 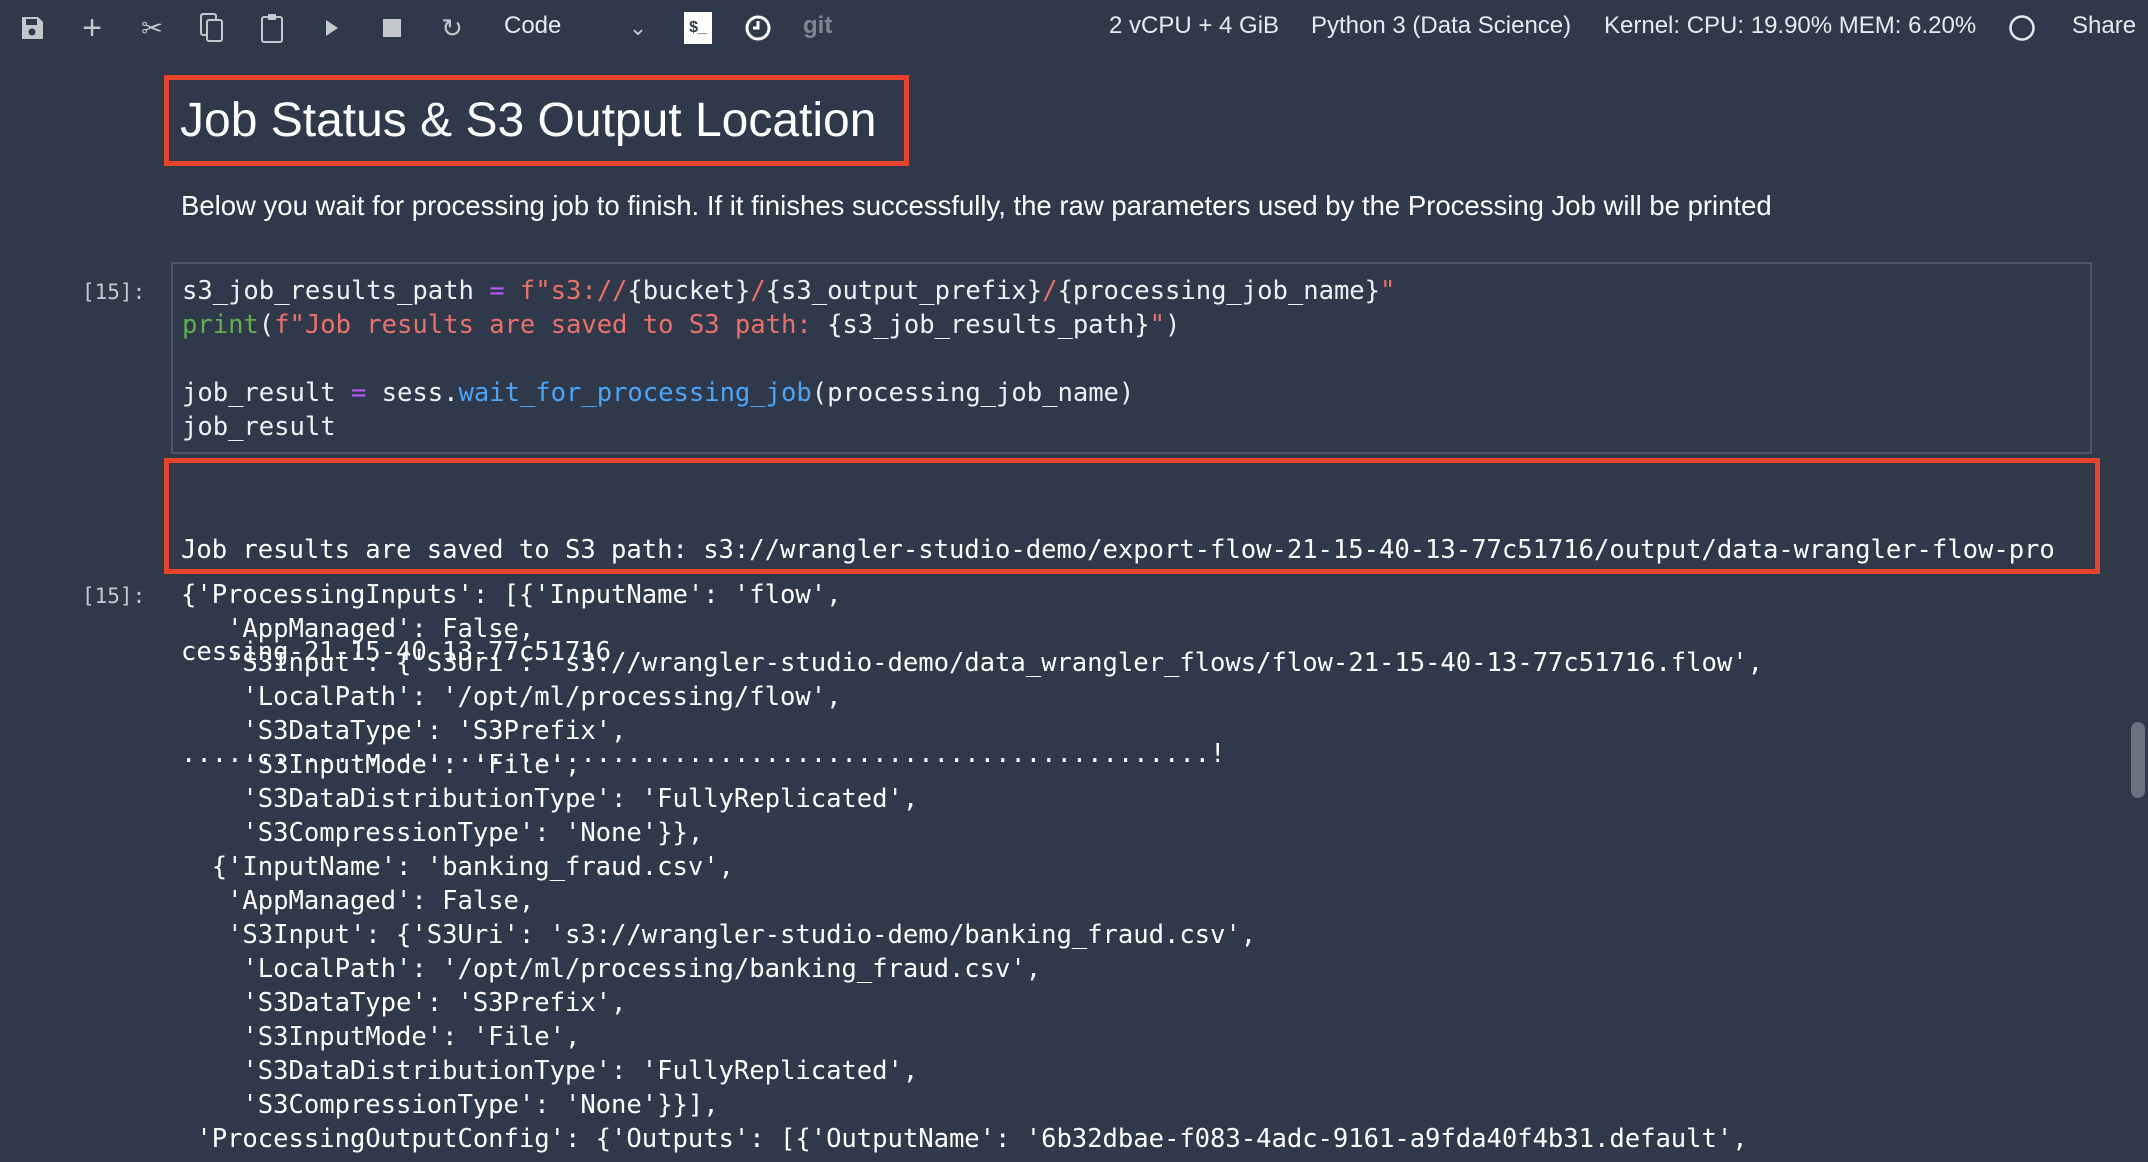 What do you see at coordinates (758, 28) in the screenshot?
I see `clock-icon` at bounding box center [758, 28].